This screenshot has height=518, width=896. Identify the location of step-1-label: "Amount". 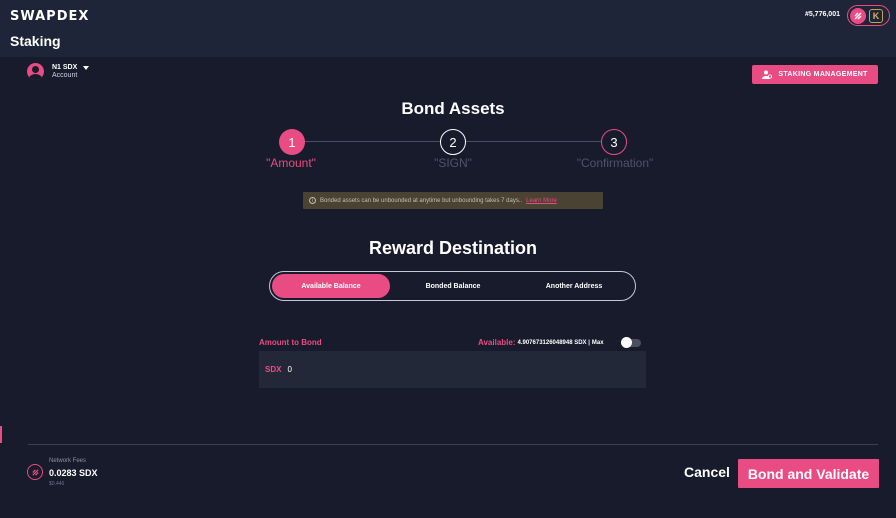
(291, 163).